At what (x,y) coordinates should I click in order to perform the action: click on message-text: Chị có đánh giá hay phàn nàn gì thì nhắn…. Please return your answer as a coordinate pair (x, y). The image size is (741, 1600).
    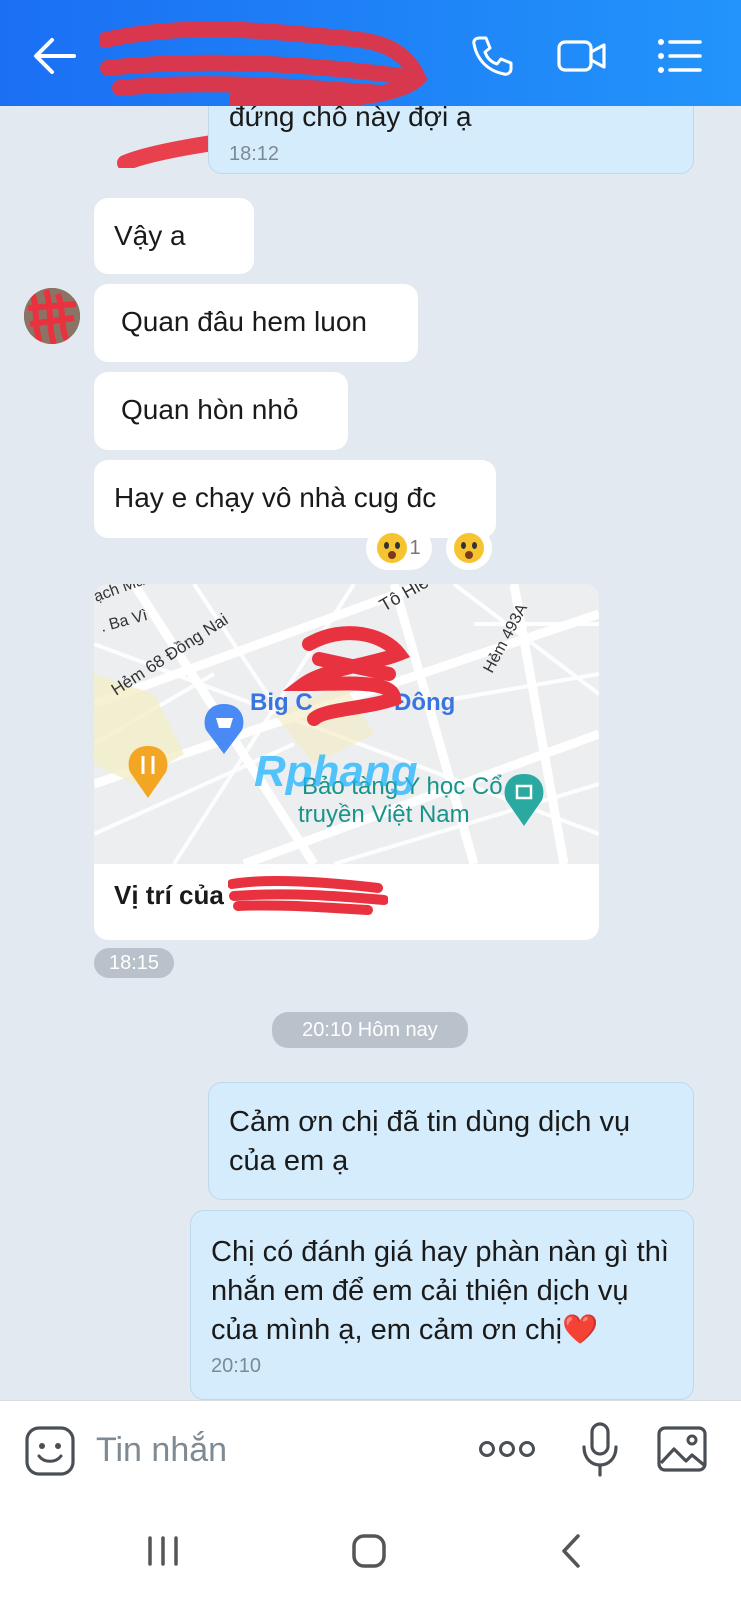
    Looking at the image, I should click on (440, 1291).